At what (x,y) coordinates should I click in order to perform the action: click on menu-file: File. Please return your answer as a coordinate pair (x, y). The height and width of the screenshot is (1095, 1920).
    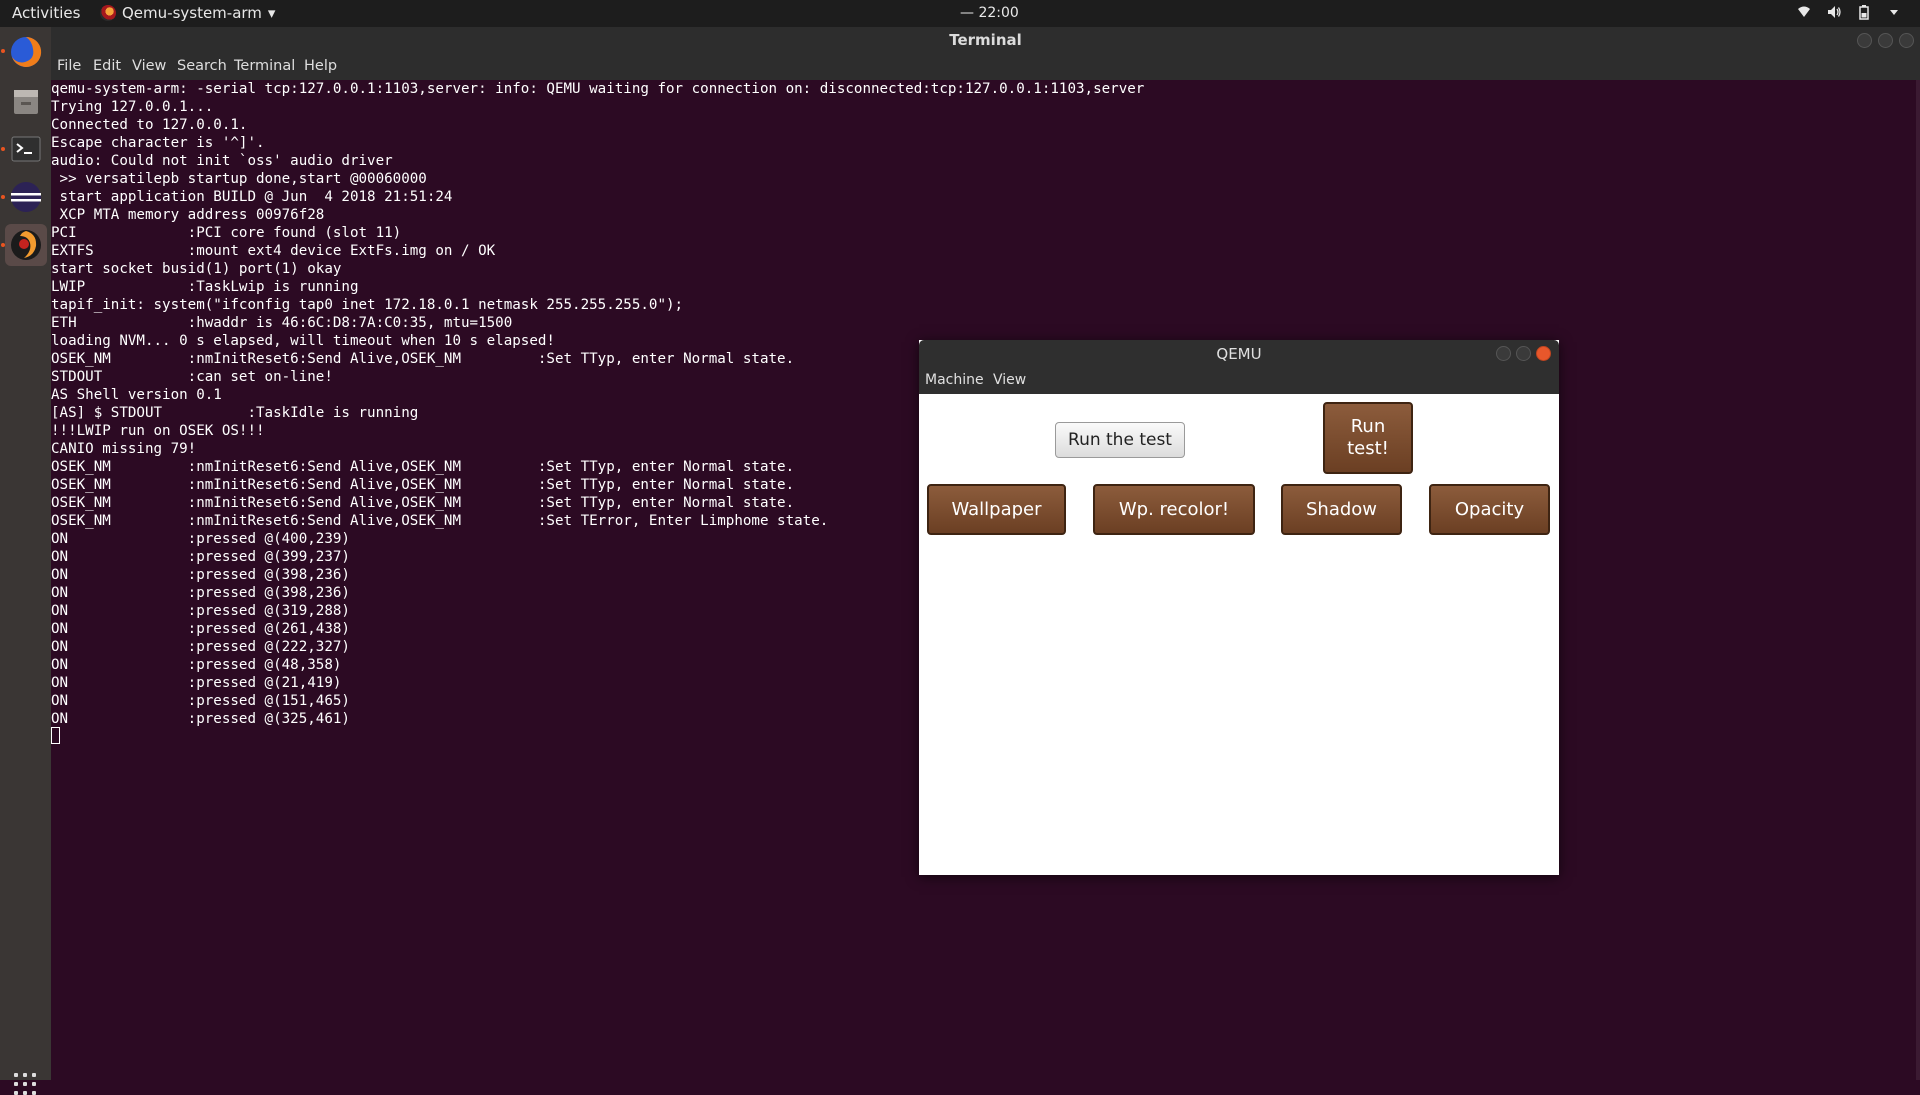
    Looking at the image, I should click on (69, 66).